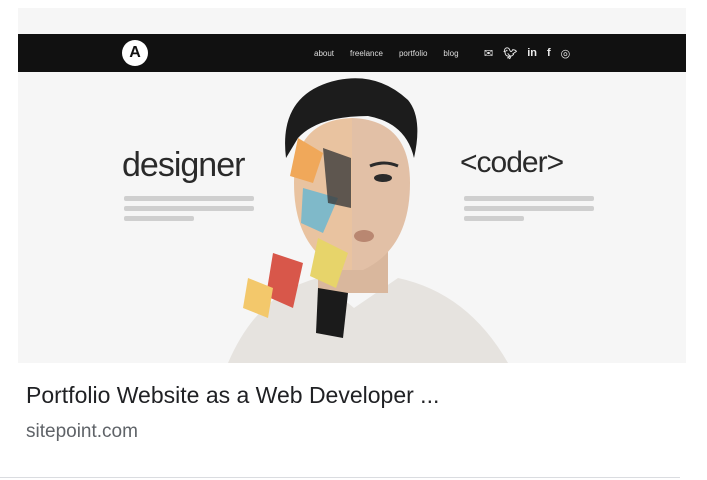 The width and height of the screenshot is (707, 480). I want to click on headline-coder: <coder>, so click(512, 162).